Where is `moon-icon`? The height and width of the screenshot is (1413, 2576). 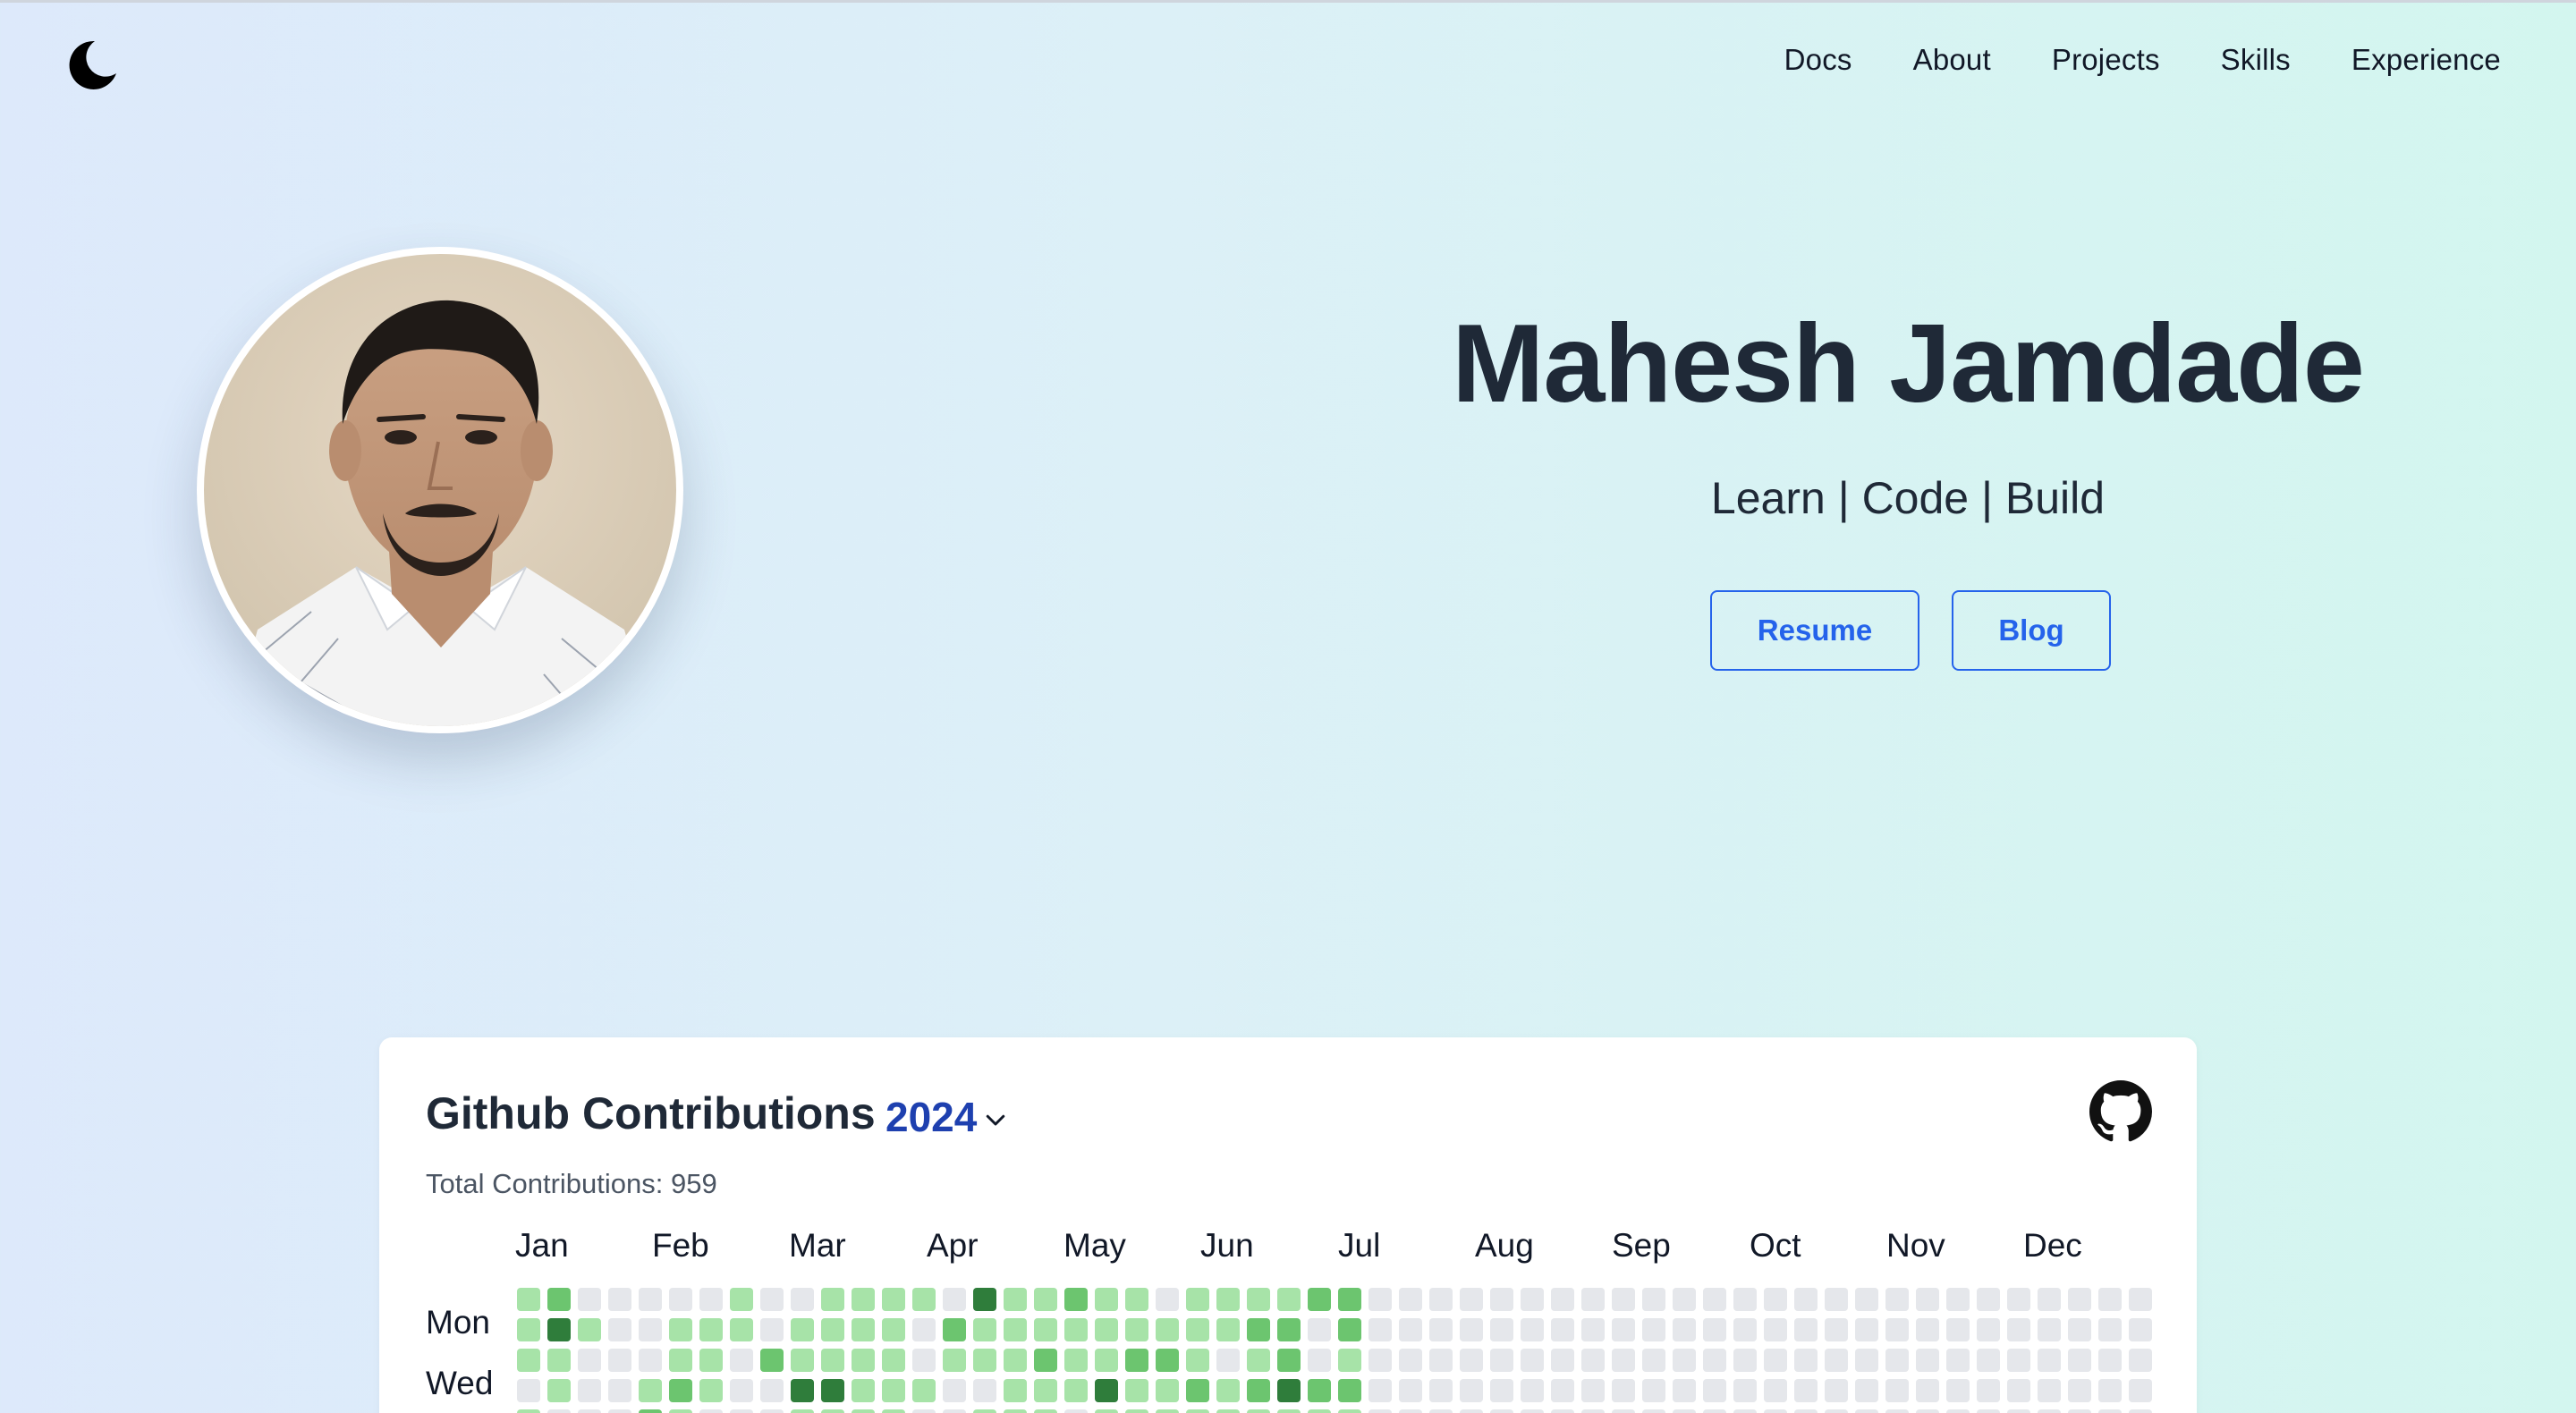
moon-icon is located at coordinates (91, 64).